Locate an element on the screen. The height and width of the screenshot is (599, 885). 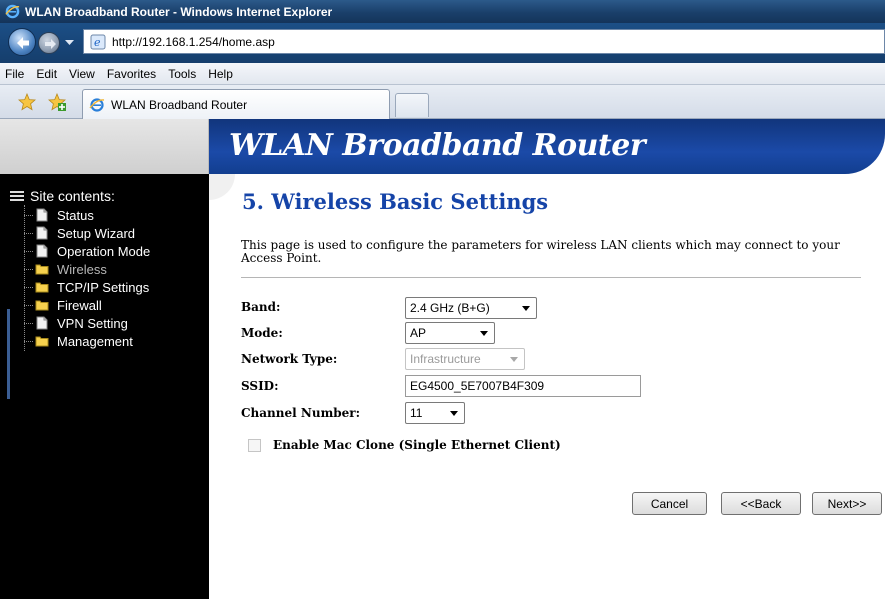
content-corner-curve is located at coordinates (222, 187).